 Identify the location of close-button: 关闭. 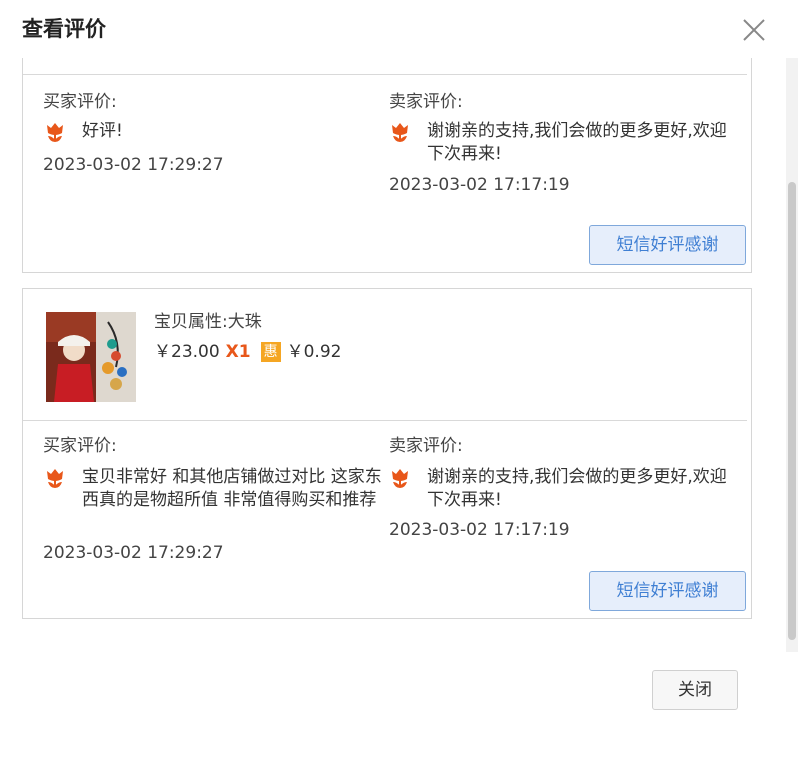
(695, 690).